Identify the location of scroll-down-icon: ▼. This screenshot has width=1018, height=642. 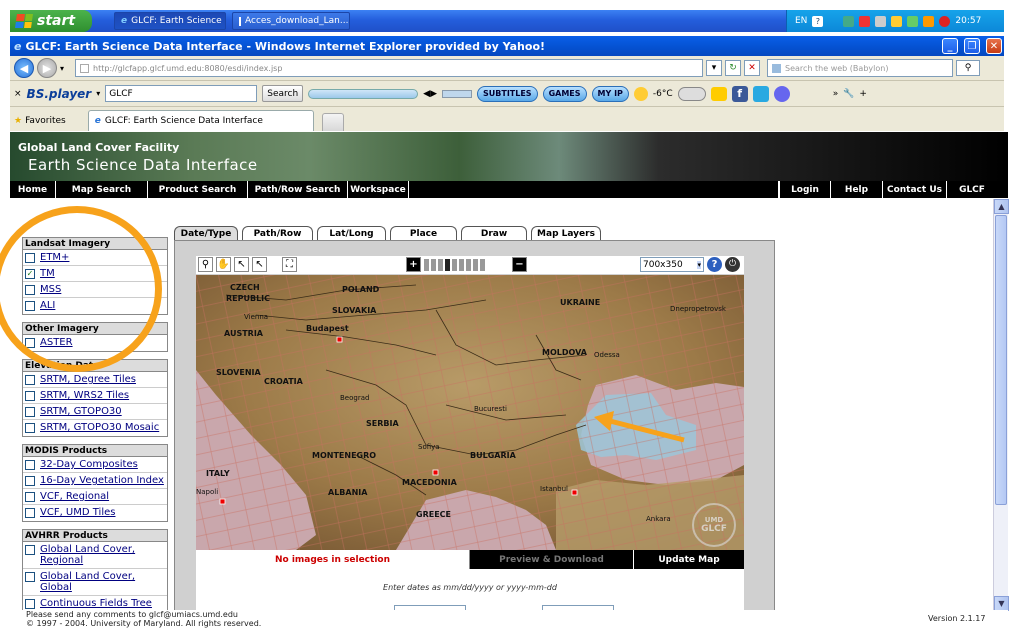
(1001, 603).